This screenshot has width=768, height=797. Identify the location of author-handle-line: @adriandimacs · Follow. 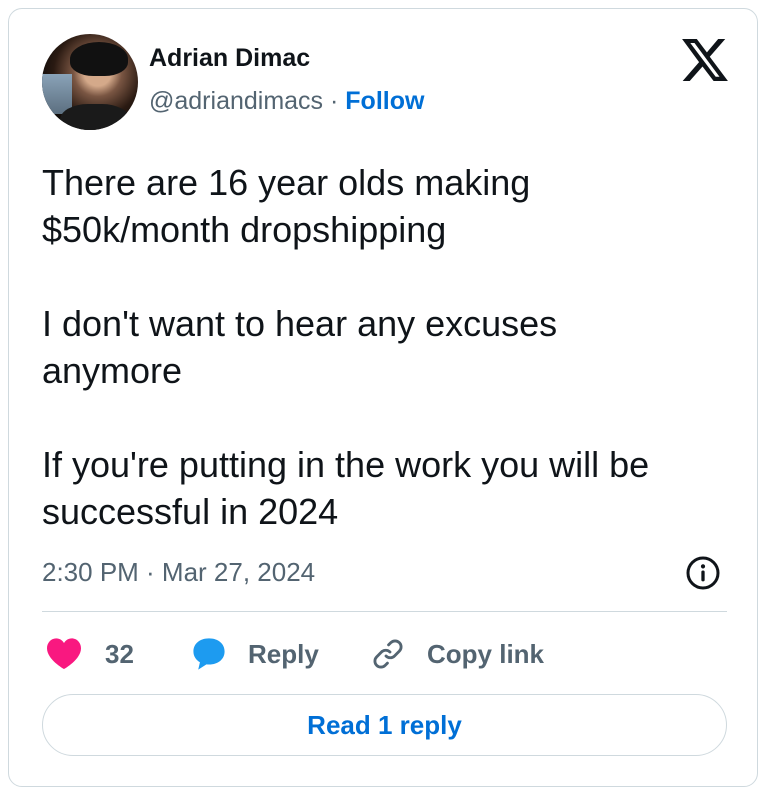
(286, 101).